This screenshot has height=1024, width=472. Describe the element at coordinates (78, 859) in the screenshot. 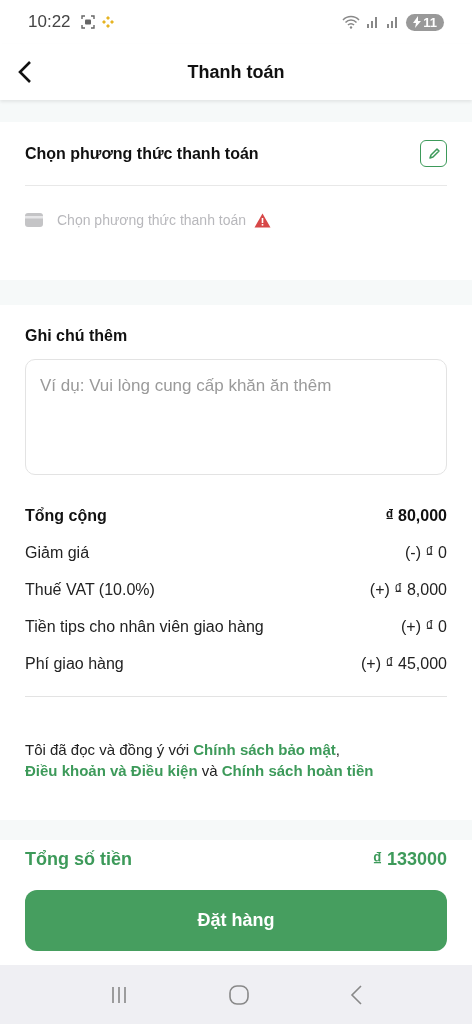

I see `total-label: Tổng số tiền` at that location.